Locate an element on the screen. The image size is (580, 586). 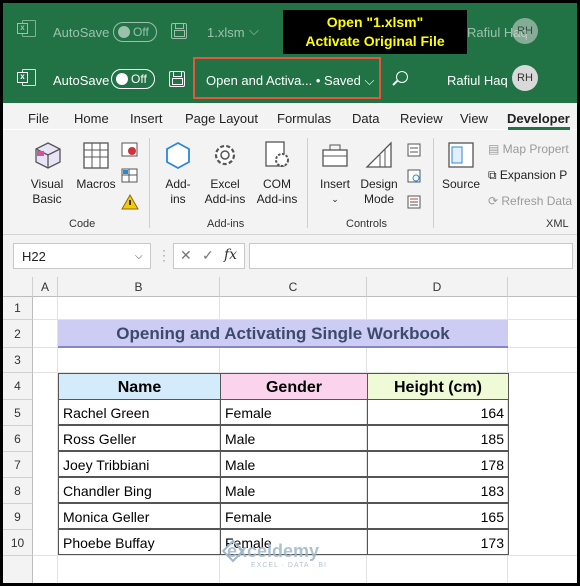
xml-source-label: Source is located at coordinates (461, 184).